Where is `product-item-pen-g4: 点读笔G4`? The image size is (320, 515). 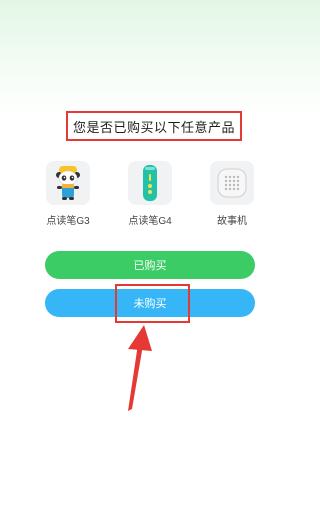 product-item-pen-g4: 点读笔G4 is located at coordinates (150, 194).